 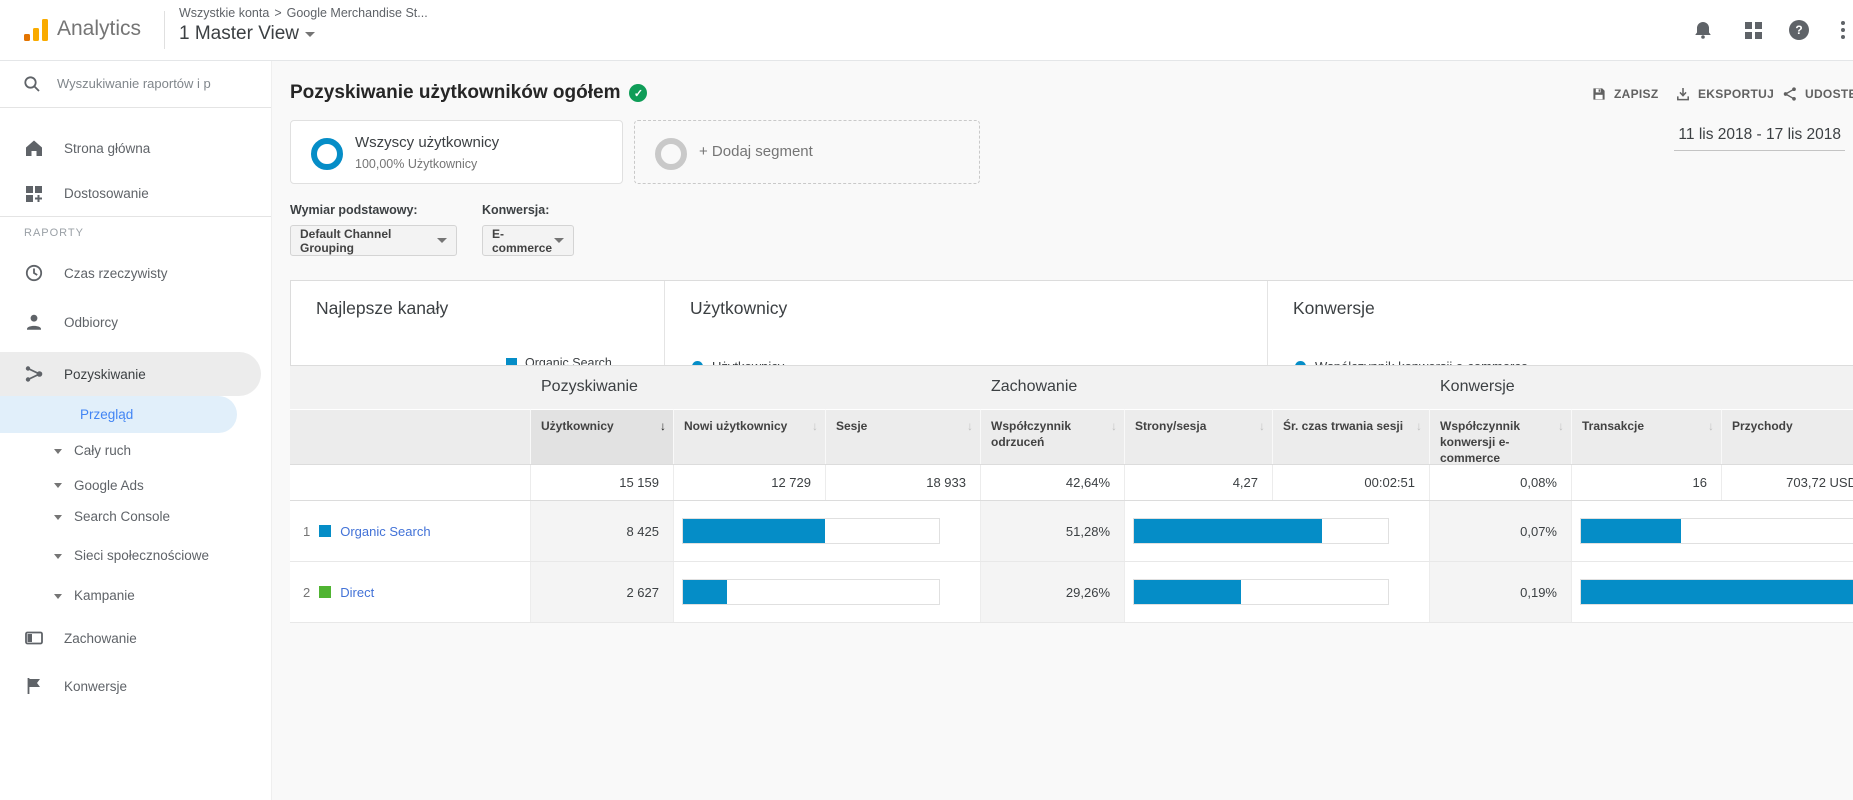 What do you see at coordinates (827, 531) in the screenshot?
I see `users-bar-cell` at bounding box center [827, 531].